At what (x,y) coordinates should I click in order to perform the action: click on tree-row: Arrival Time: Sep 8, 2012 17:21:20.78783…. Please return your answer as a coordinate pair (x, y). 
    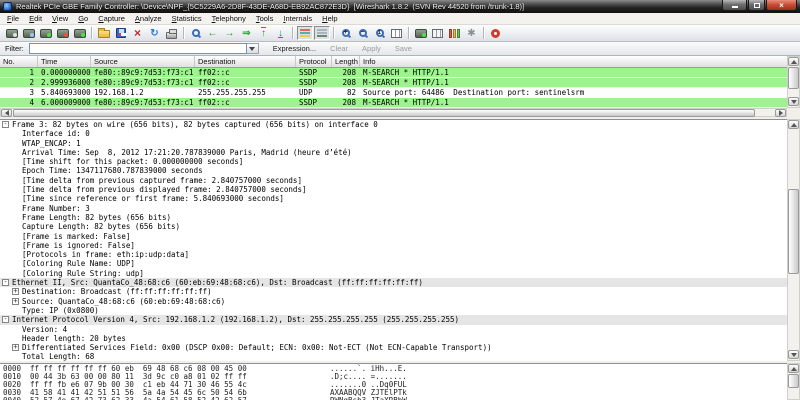
    Looking at the image, I should click on (393, 152).